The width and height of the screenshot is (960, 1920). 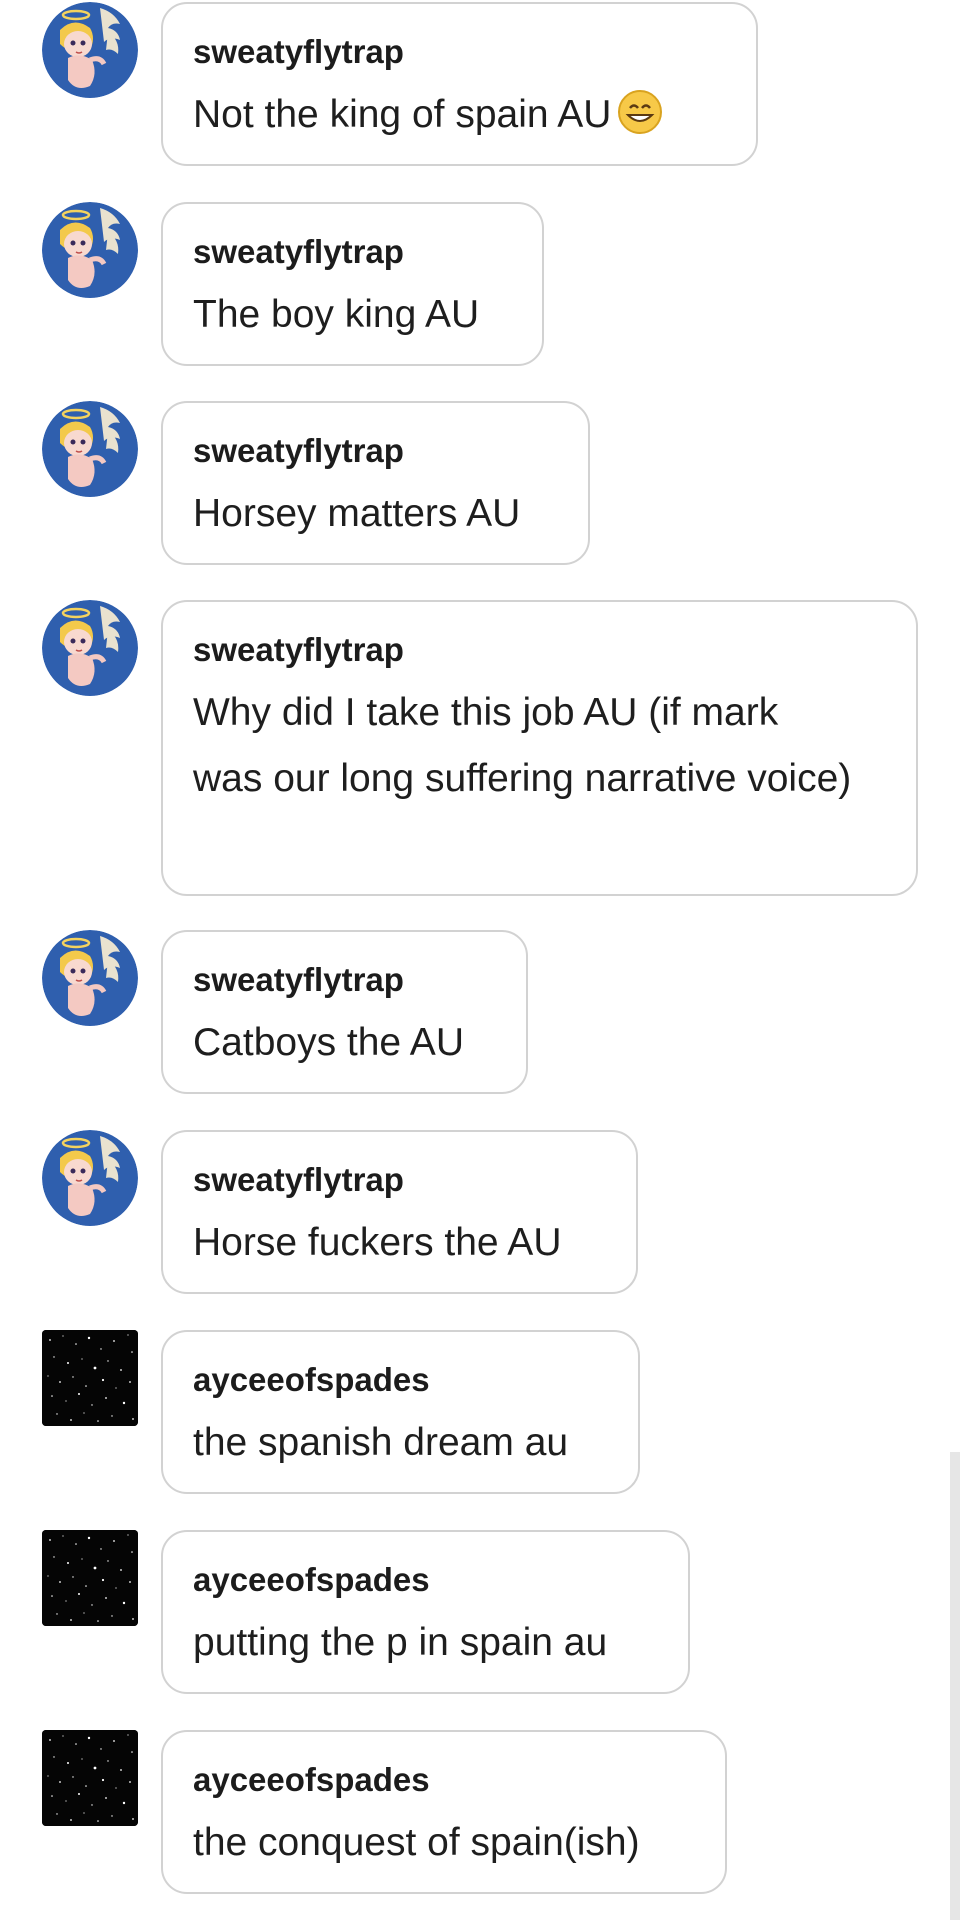 What do you see at coordinates (399, 1212) in the screenshot?
I see `message-bubble: sweatyflytrap Horse fuckers the AU` at bounding box center [399, 1212].